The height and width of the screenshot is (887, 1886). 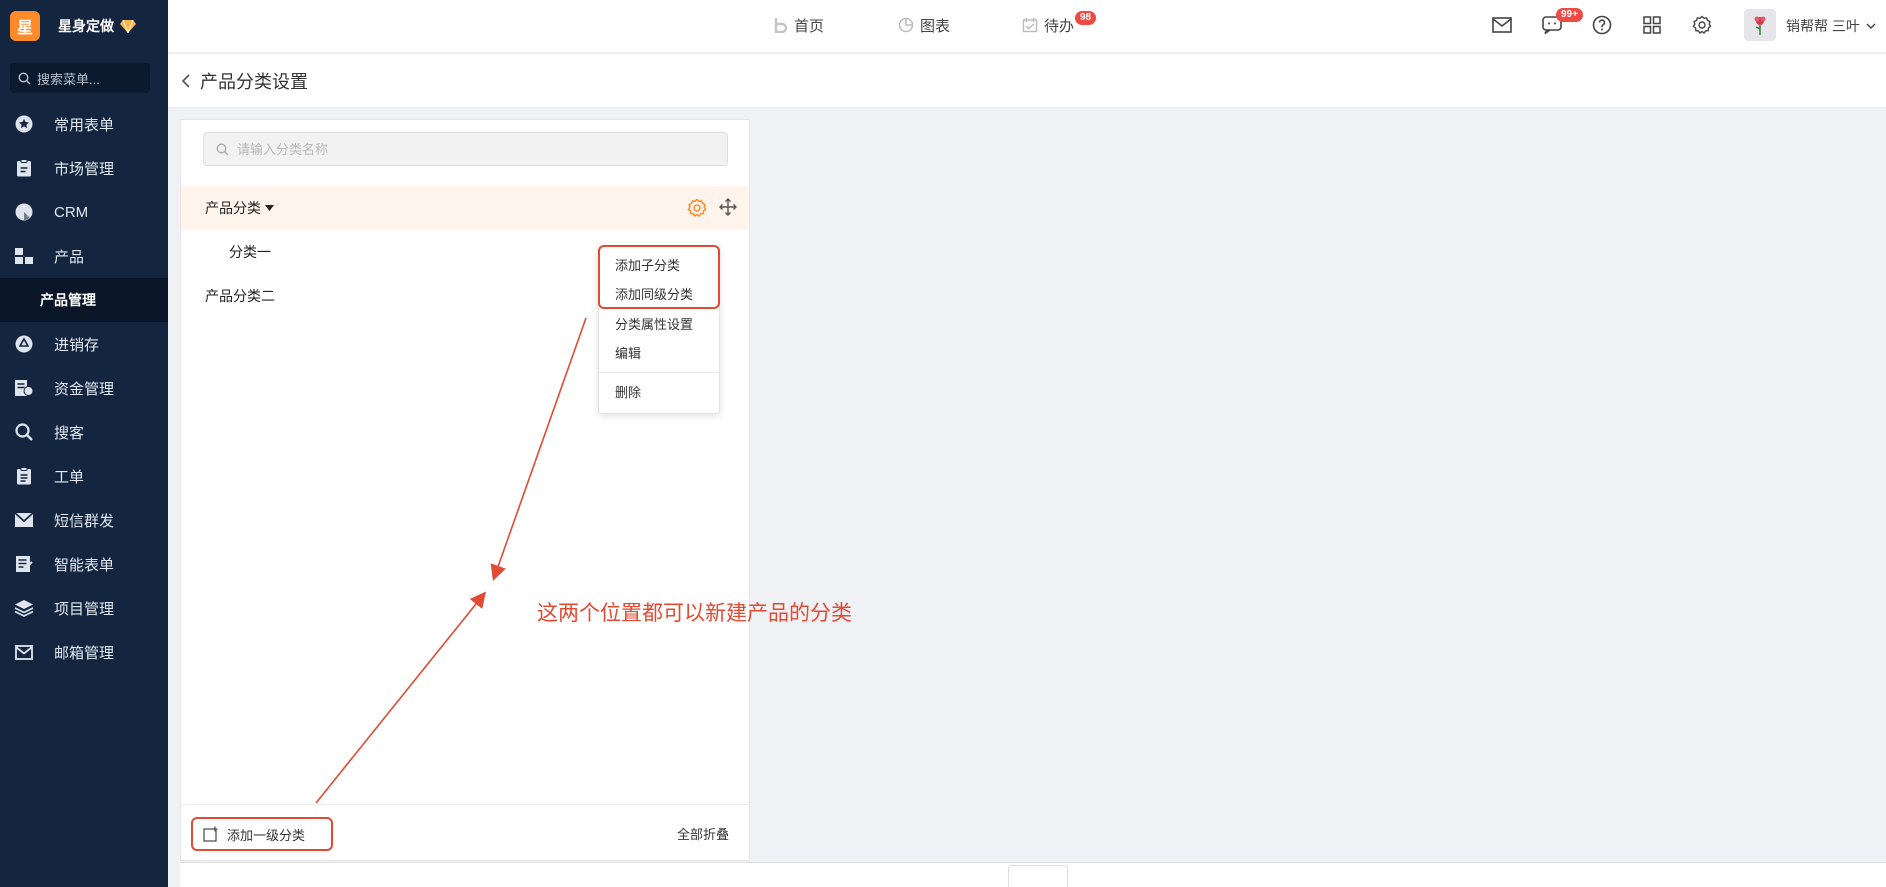 What do you see at coordinates (401, 697) in the screenshot?
I see `arrow-from-add-button` at bounding box center [401, 697].